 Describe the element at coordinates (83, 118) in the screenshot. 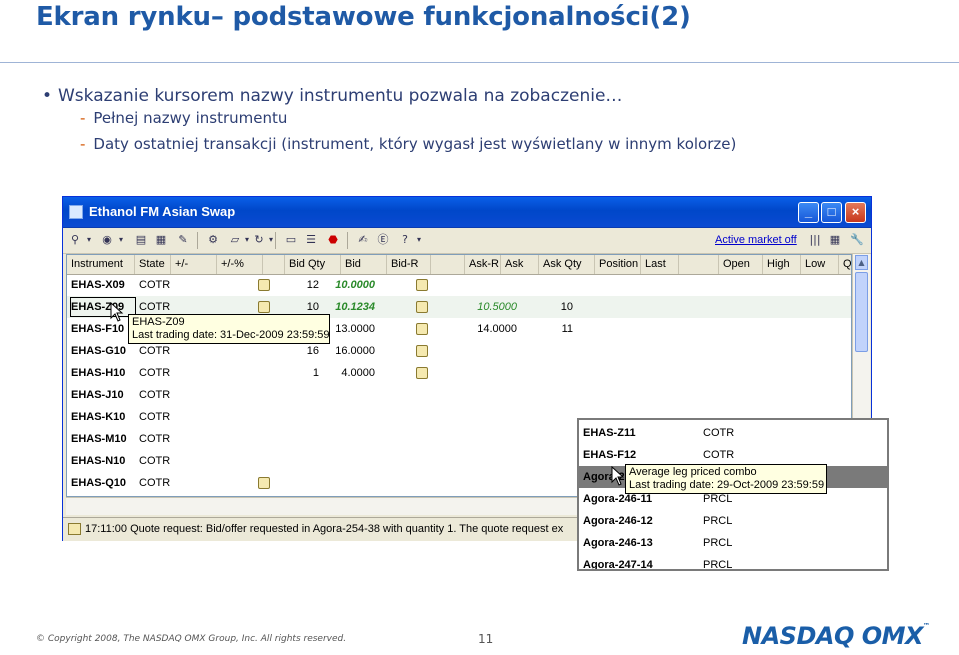

I see `dash-1: -` at that location.